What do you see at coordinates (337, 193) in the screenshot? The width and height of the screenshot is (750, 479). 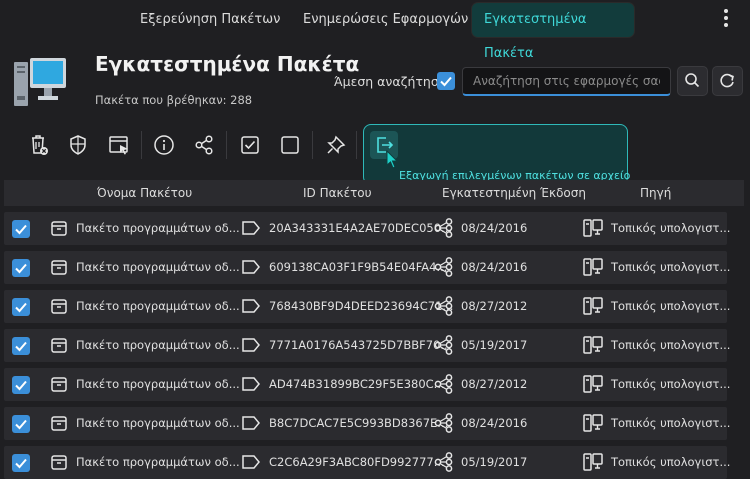 I see `column-header-id: ID Πακέτου` at bounding box center [337, 193].